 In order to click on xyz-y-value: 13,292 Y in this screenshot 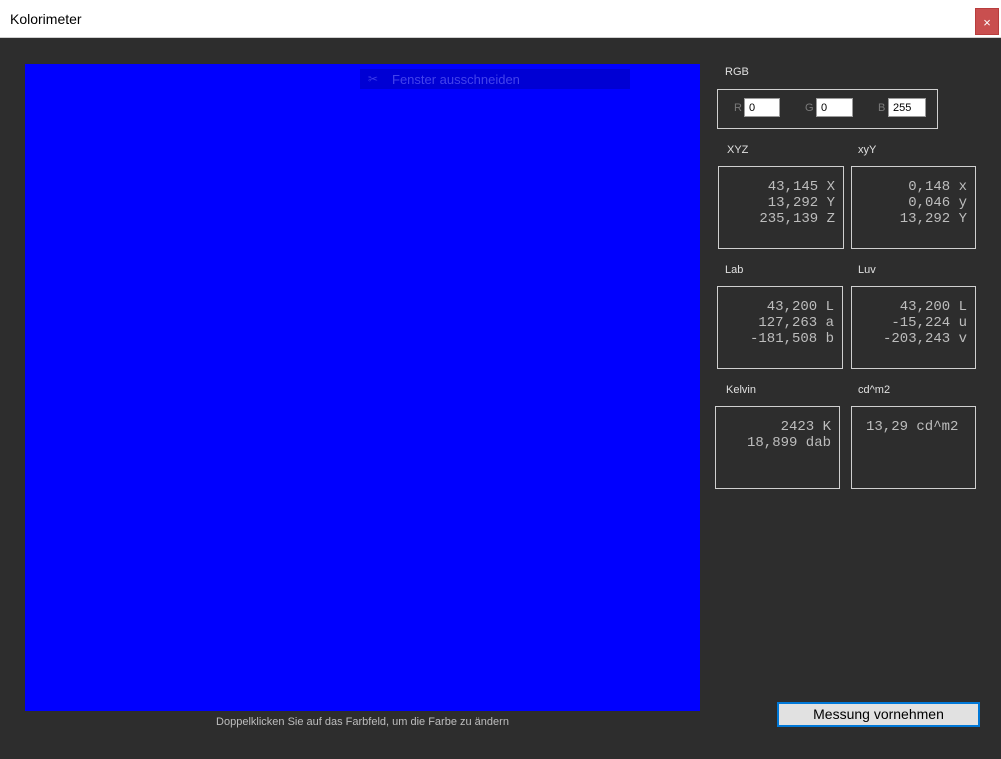, I will do `click(801, 203)`.